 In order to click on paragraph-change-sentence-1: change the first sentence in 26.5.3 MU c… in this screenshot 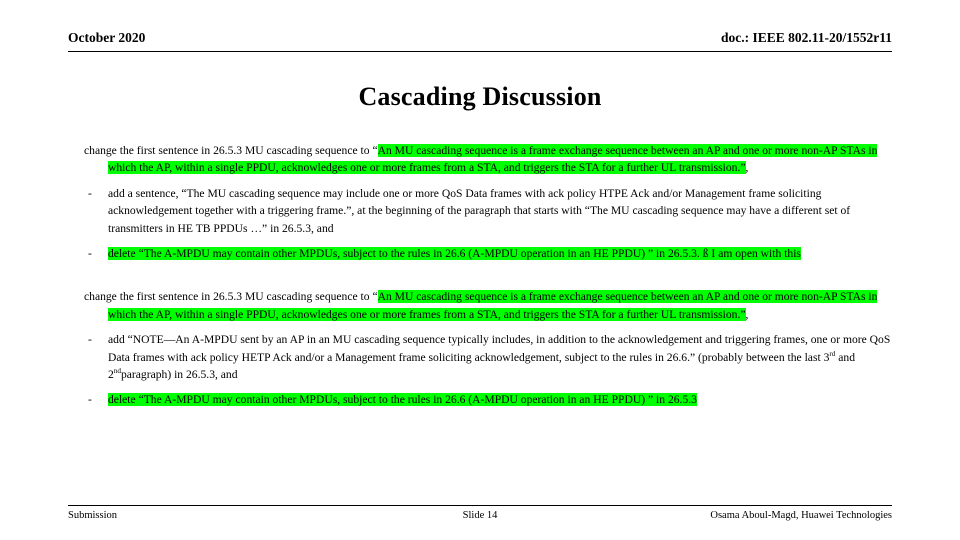, I will do `click(480, 159)`.